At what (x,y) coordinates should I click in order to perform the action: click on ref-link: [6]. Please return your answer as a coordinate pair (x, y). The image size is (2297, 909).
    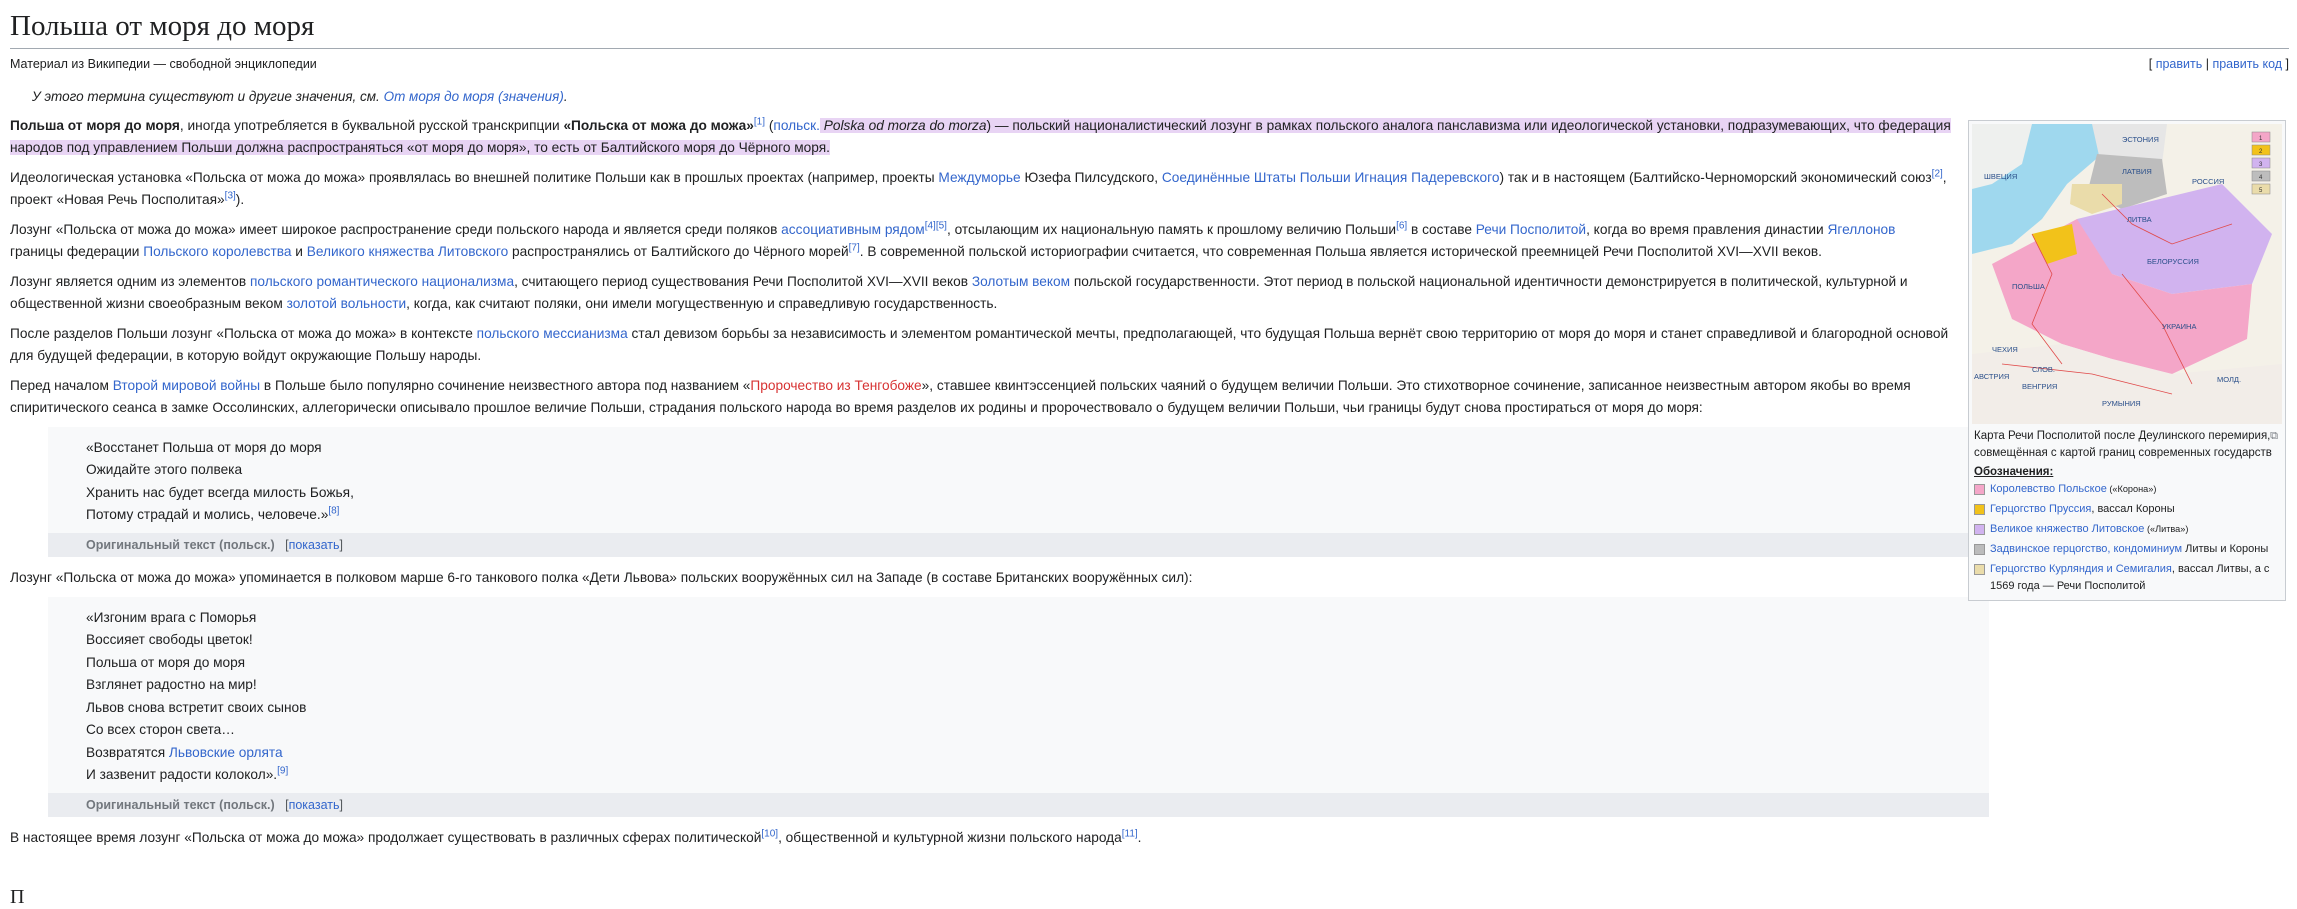
    Looking at the image, I should click on (1401, 225).